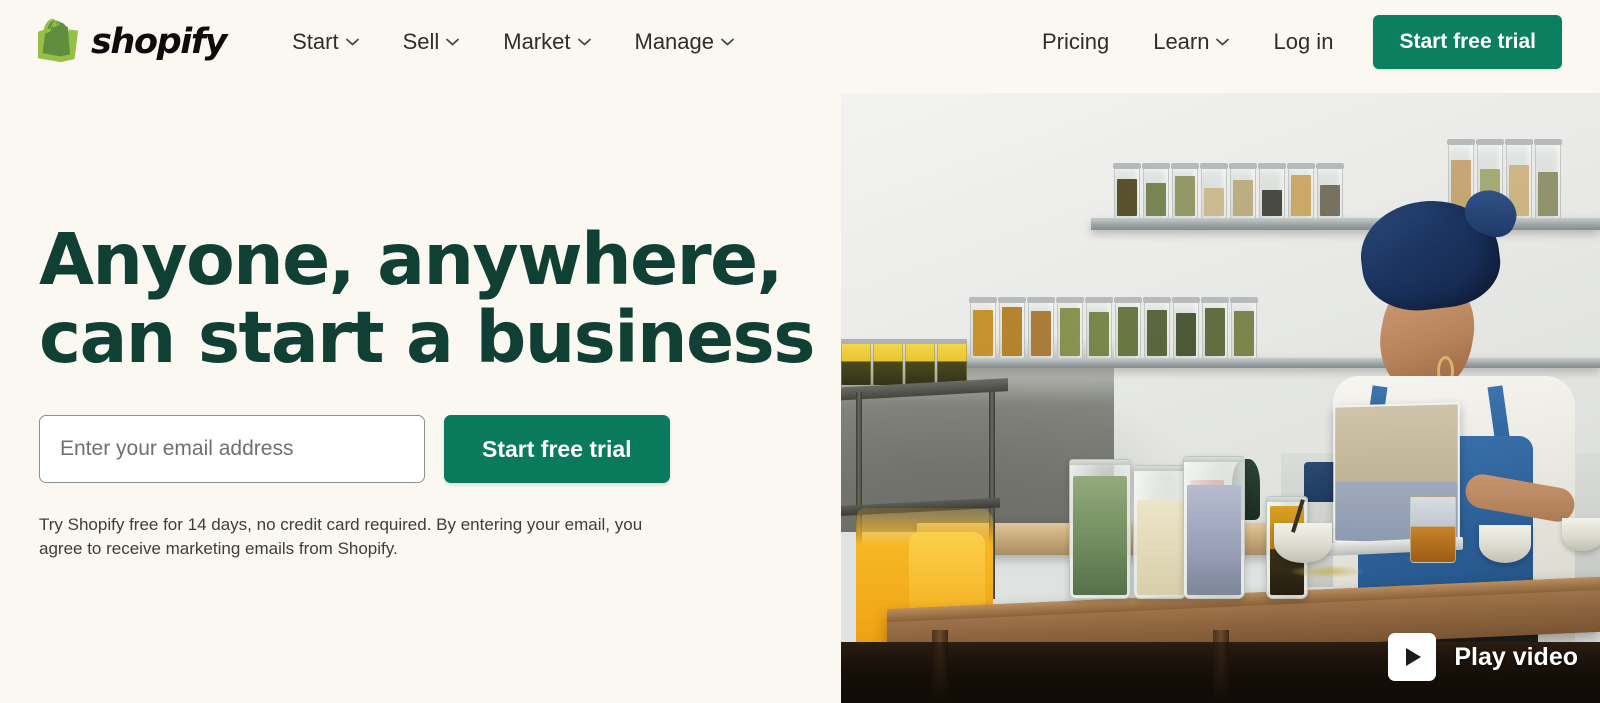  I want to click on play-button-box, so click(1412, 657).